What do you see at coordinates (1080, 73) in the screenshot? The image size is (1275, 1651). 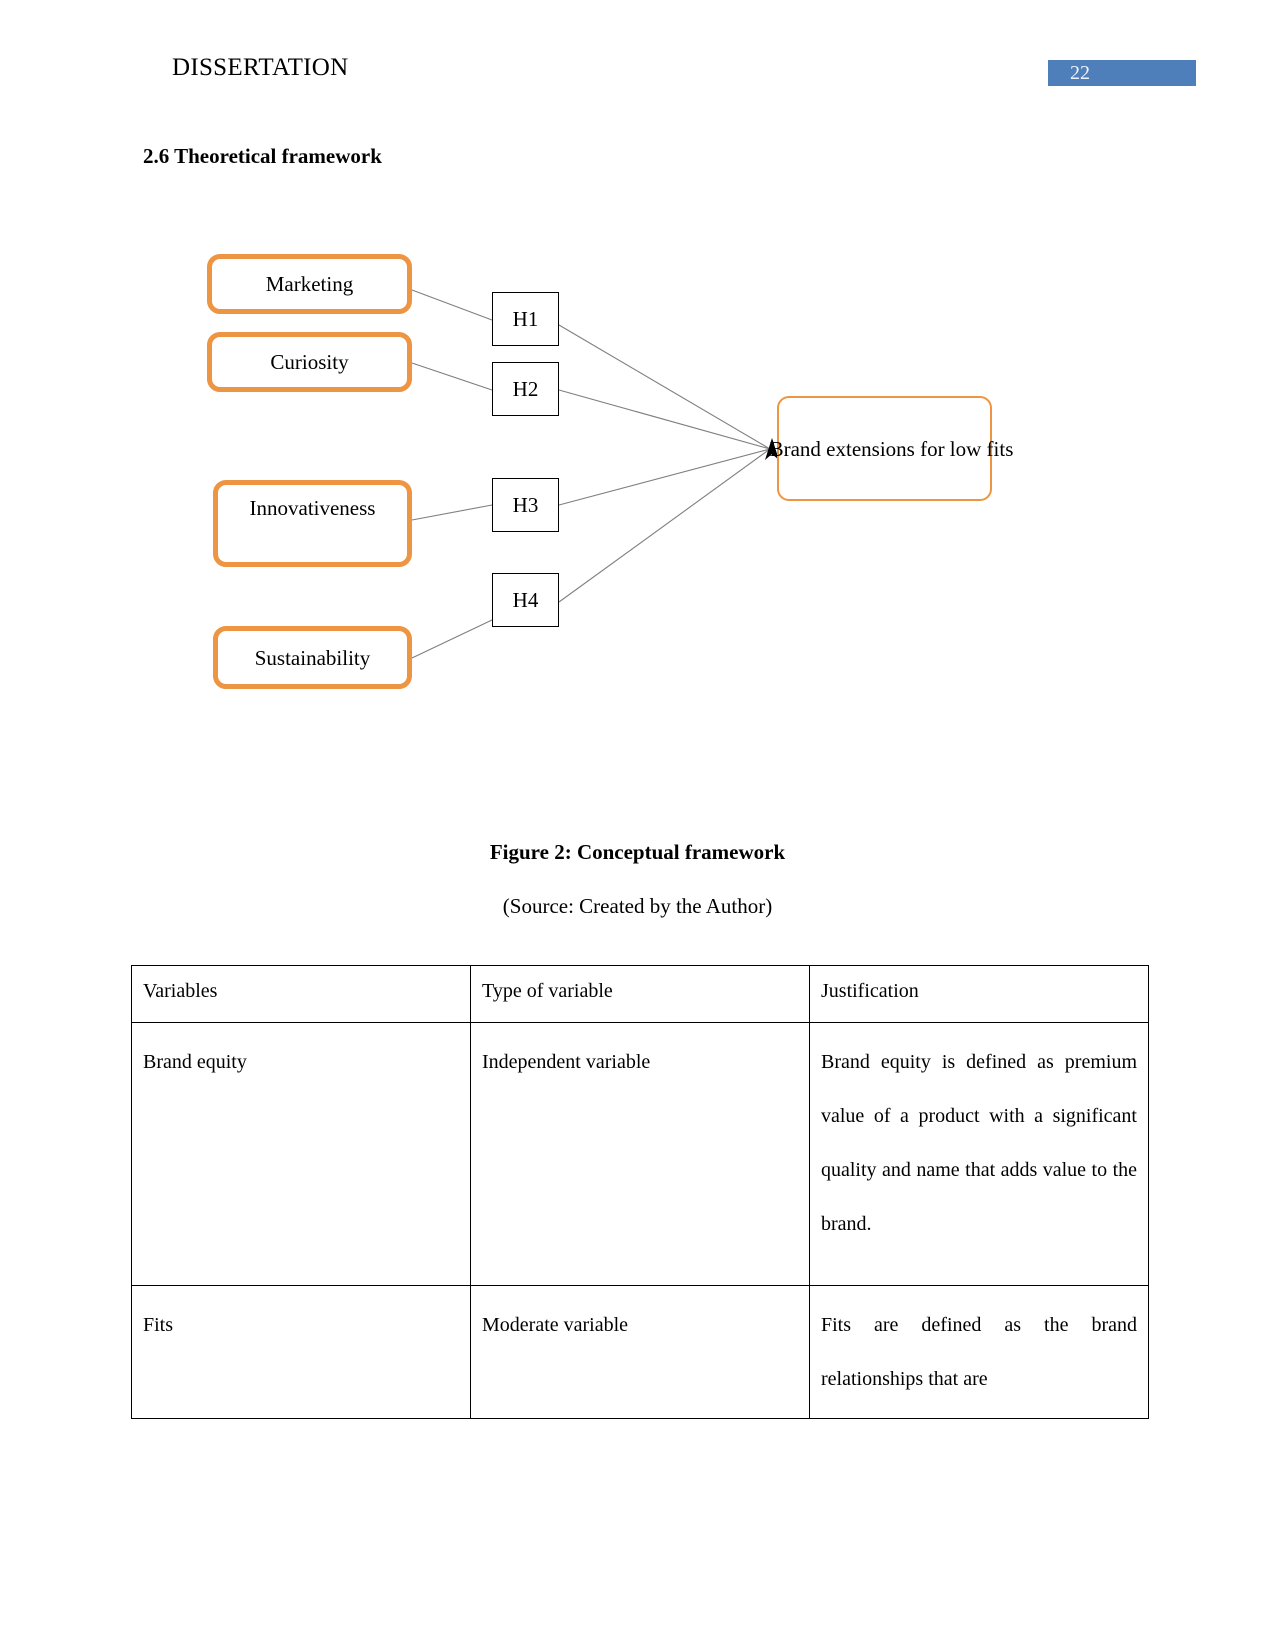 I see `page-number-text: 22` at bounding box center [1080, 73].